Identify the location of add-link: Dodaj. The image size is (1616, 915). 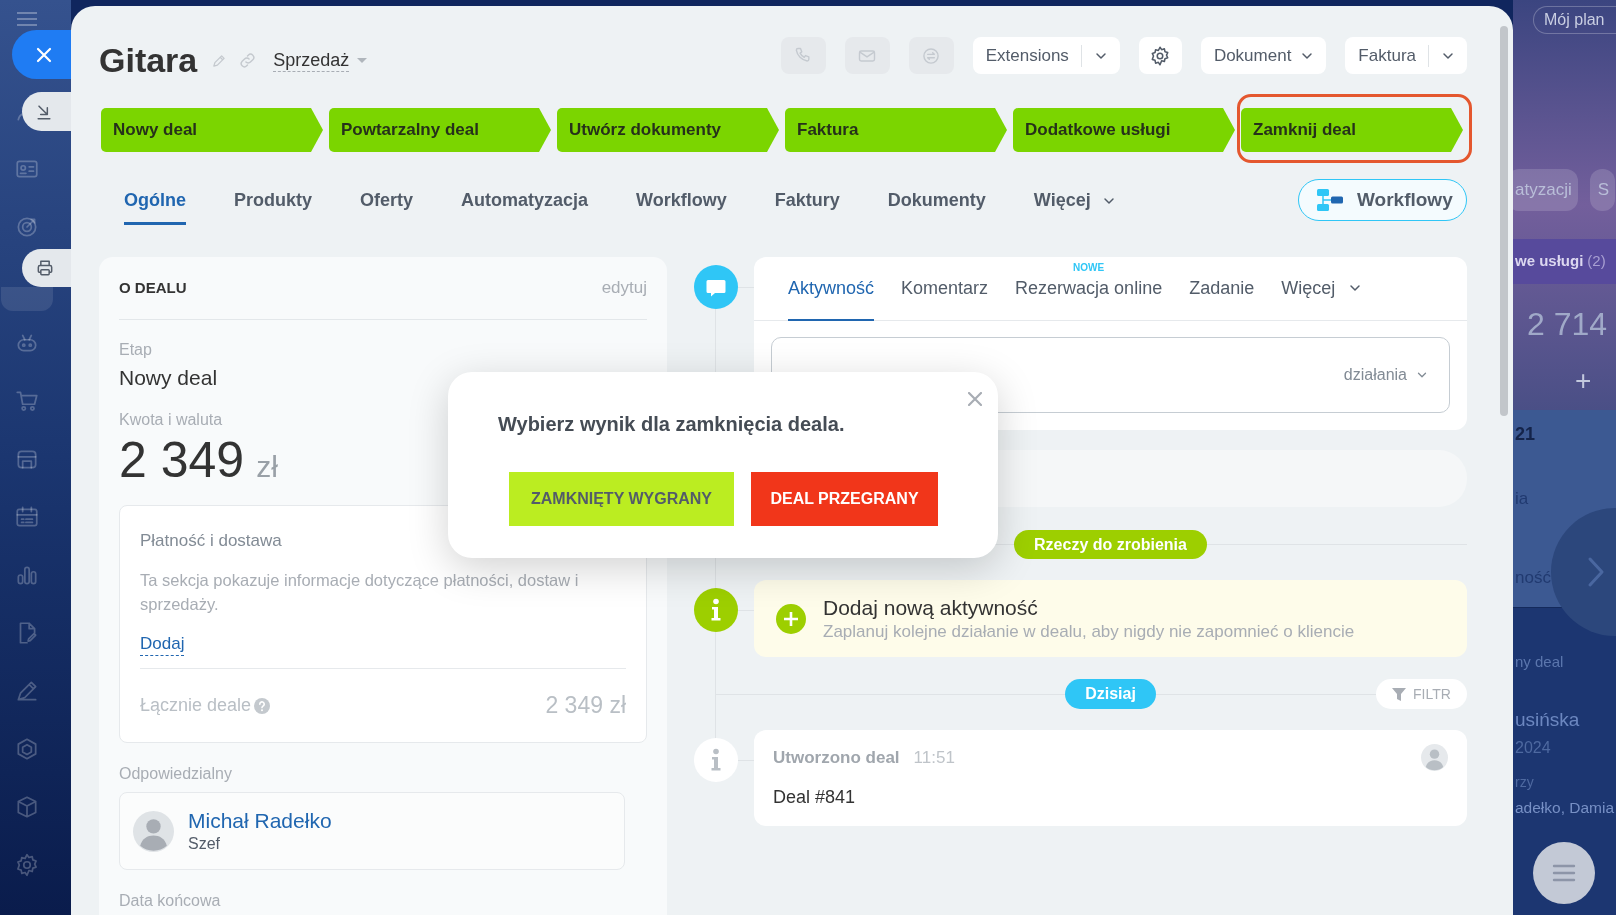
(162, 644).